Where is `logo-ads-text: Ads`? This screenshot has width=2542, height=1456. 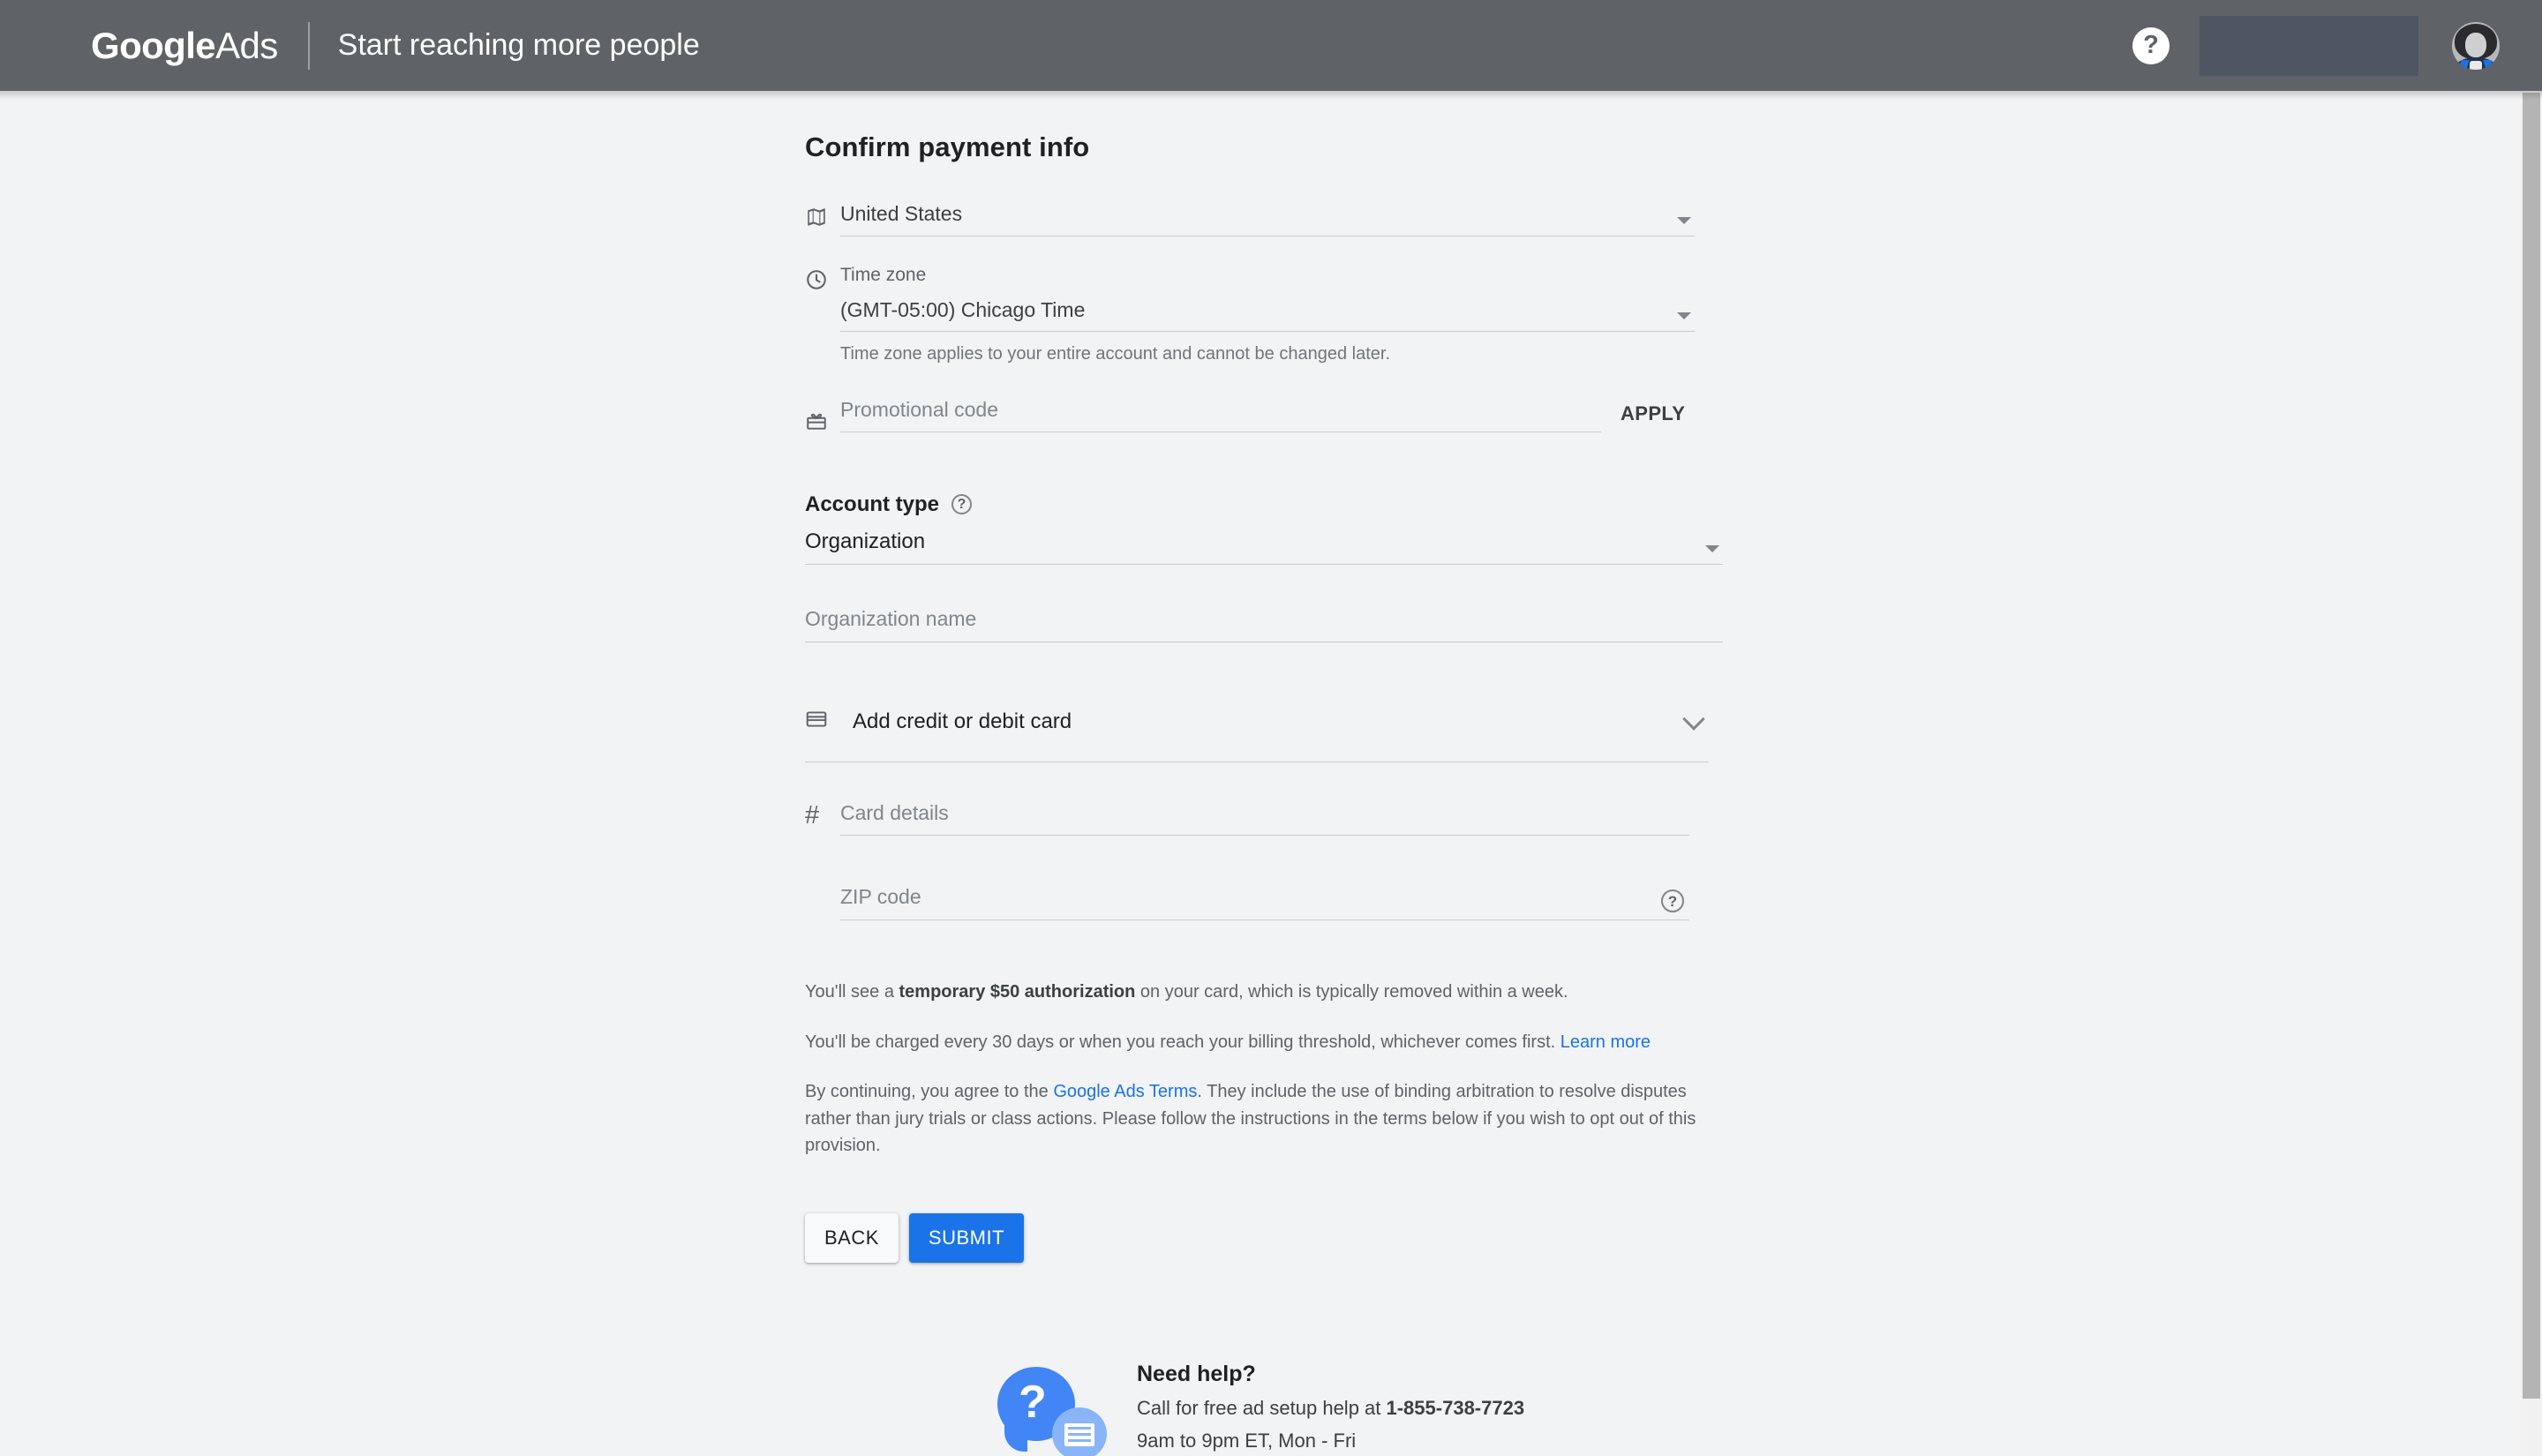 logo-ads-text: Ads is located at coordinates (247, 45).